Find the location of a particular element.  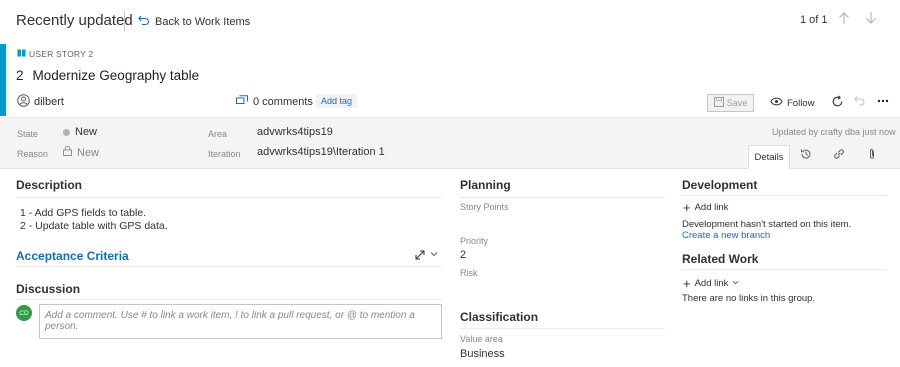

more-actions-button is located at coordinates (883, 103).